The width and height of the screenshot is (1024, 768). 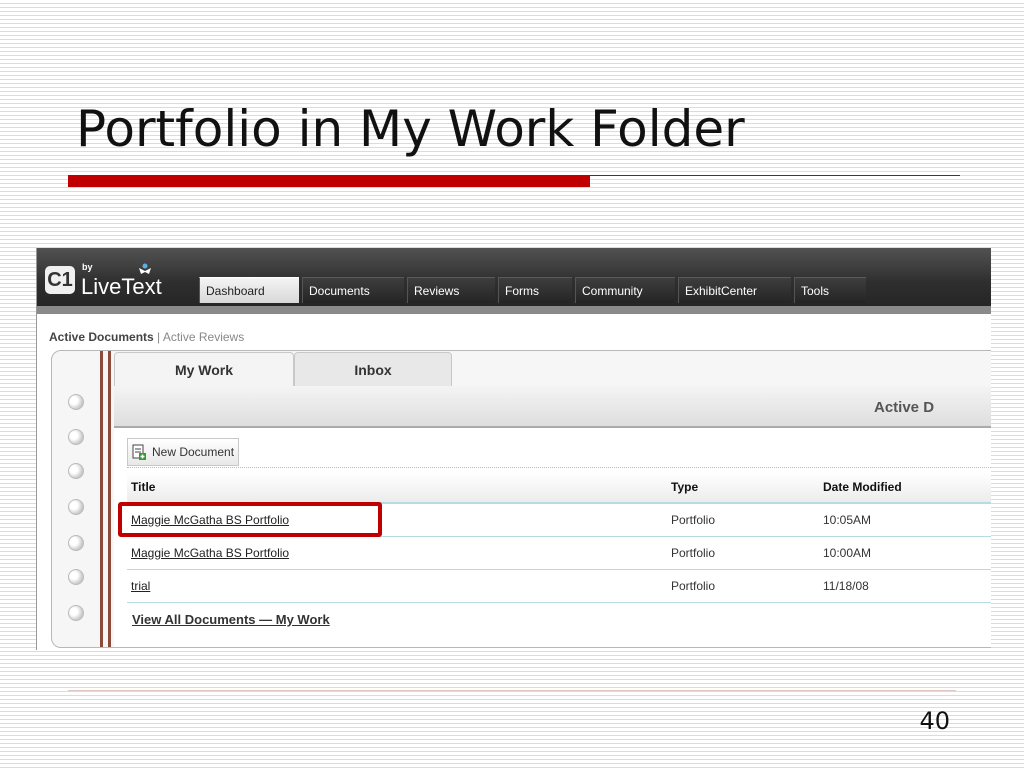 What do you see at coordinates (451, 290) in the screenshot?
I see `nav-tab-reviews: Reviews` at bounding box center [451, 290].